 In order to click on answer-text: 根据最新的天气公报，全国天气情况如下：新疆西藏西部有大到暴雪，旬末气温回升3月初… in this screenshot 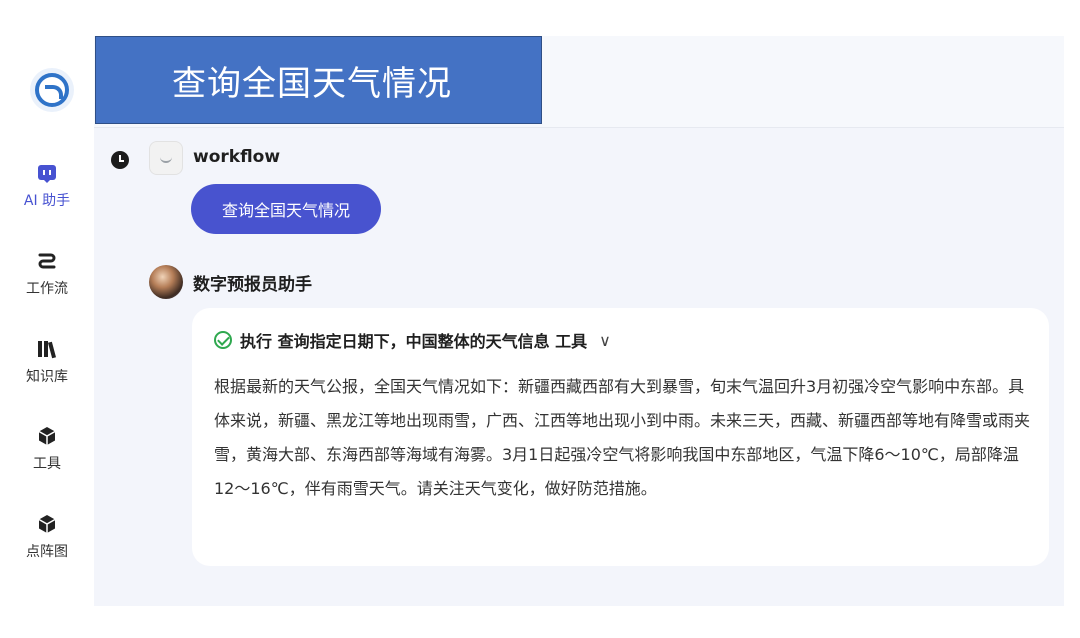, I will do `click(622, 437)`.